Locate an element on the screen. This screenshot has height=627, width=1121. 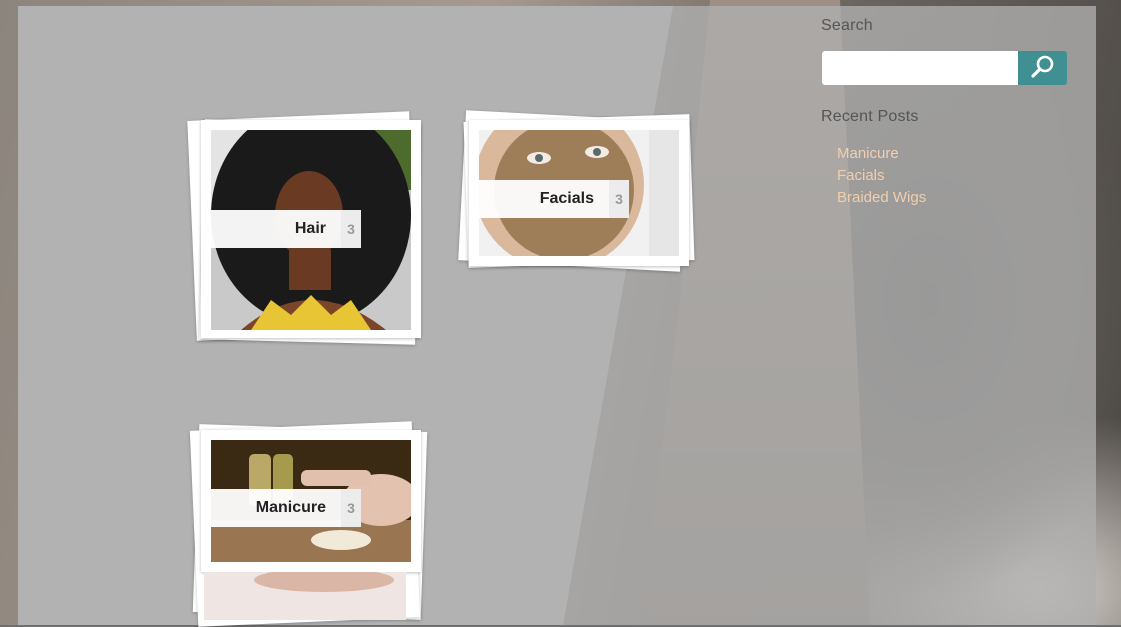
category-name: Facials is located at coordinates (566, 198).